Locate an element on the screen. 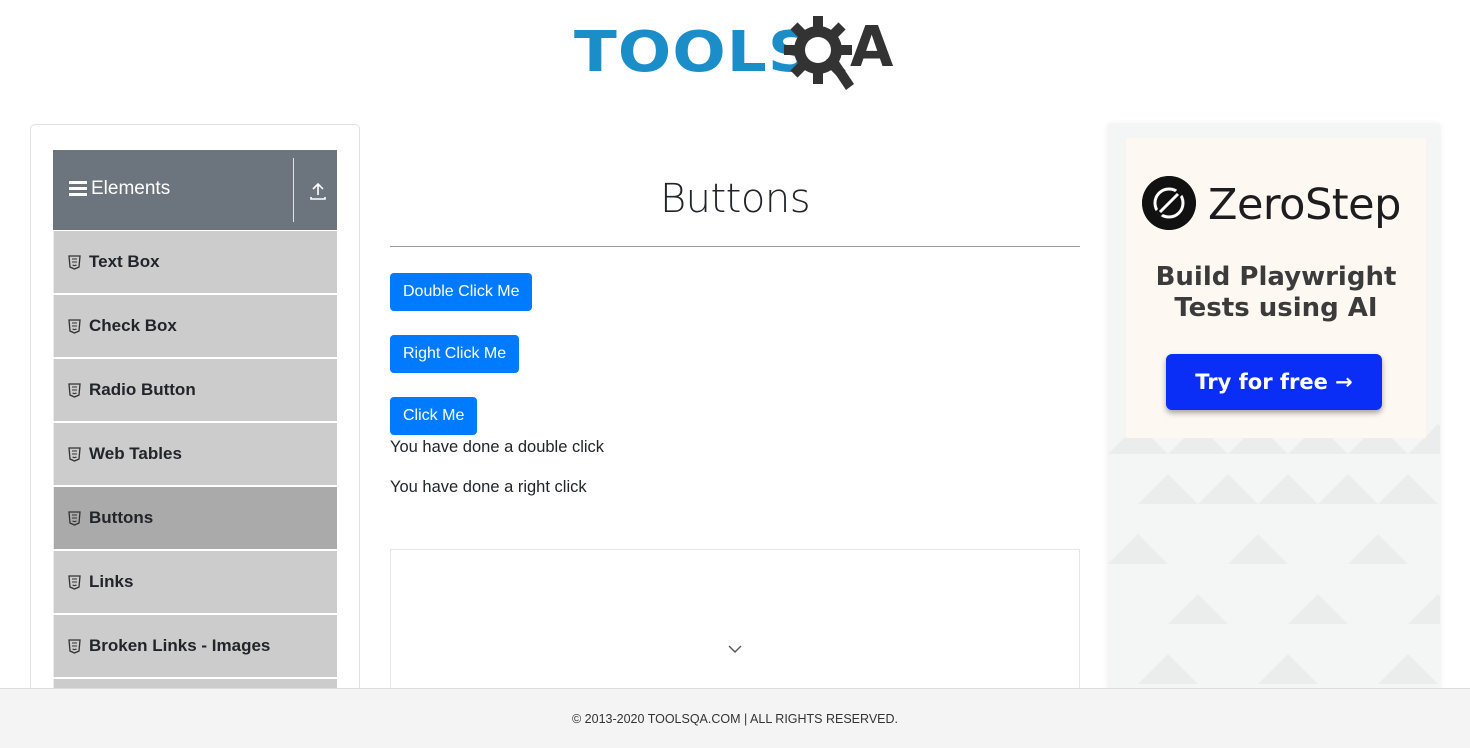 This screenshot has height=748, width=1470. logo-a-text: A is located at coordinates (872, 47).